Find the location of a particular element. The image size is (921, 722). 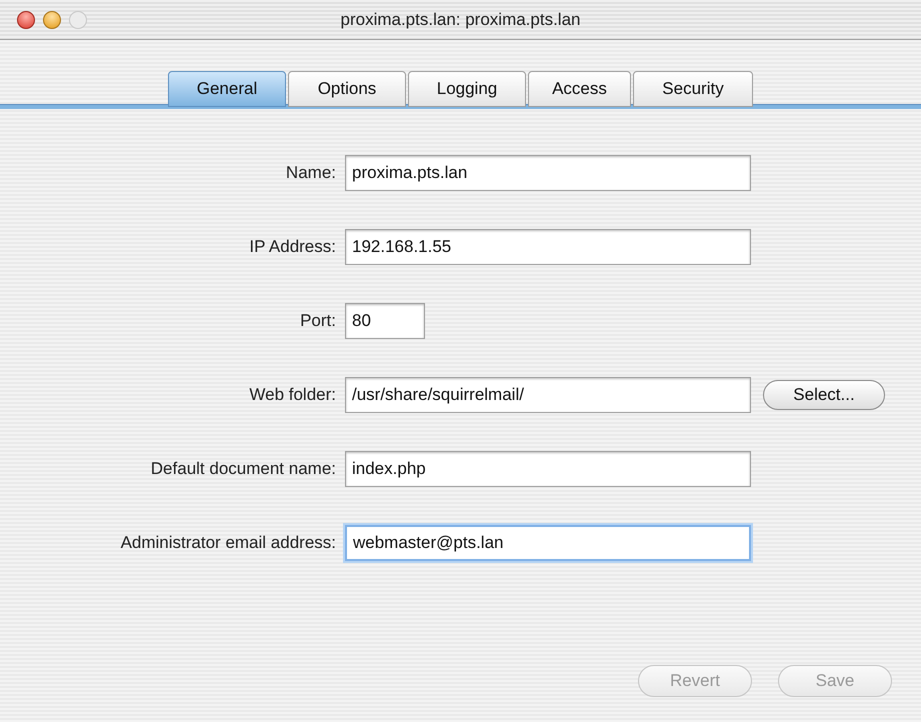

input-field: proxima.pts.lan is located at coordinates (548, 173).